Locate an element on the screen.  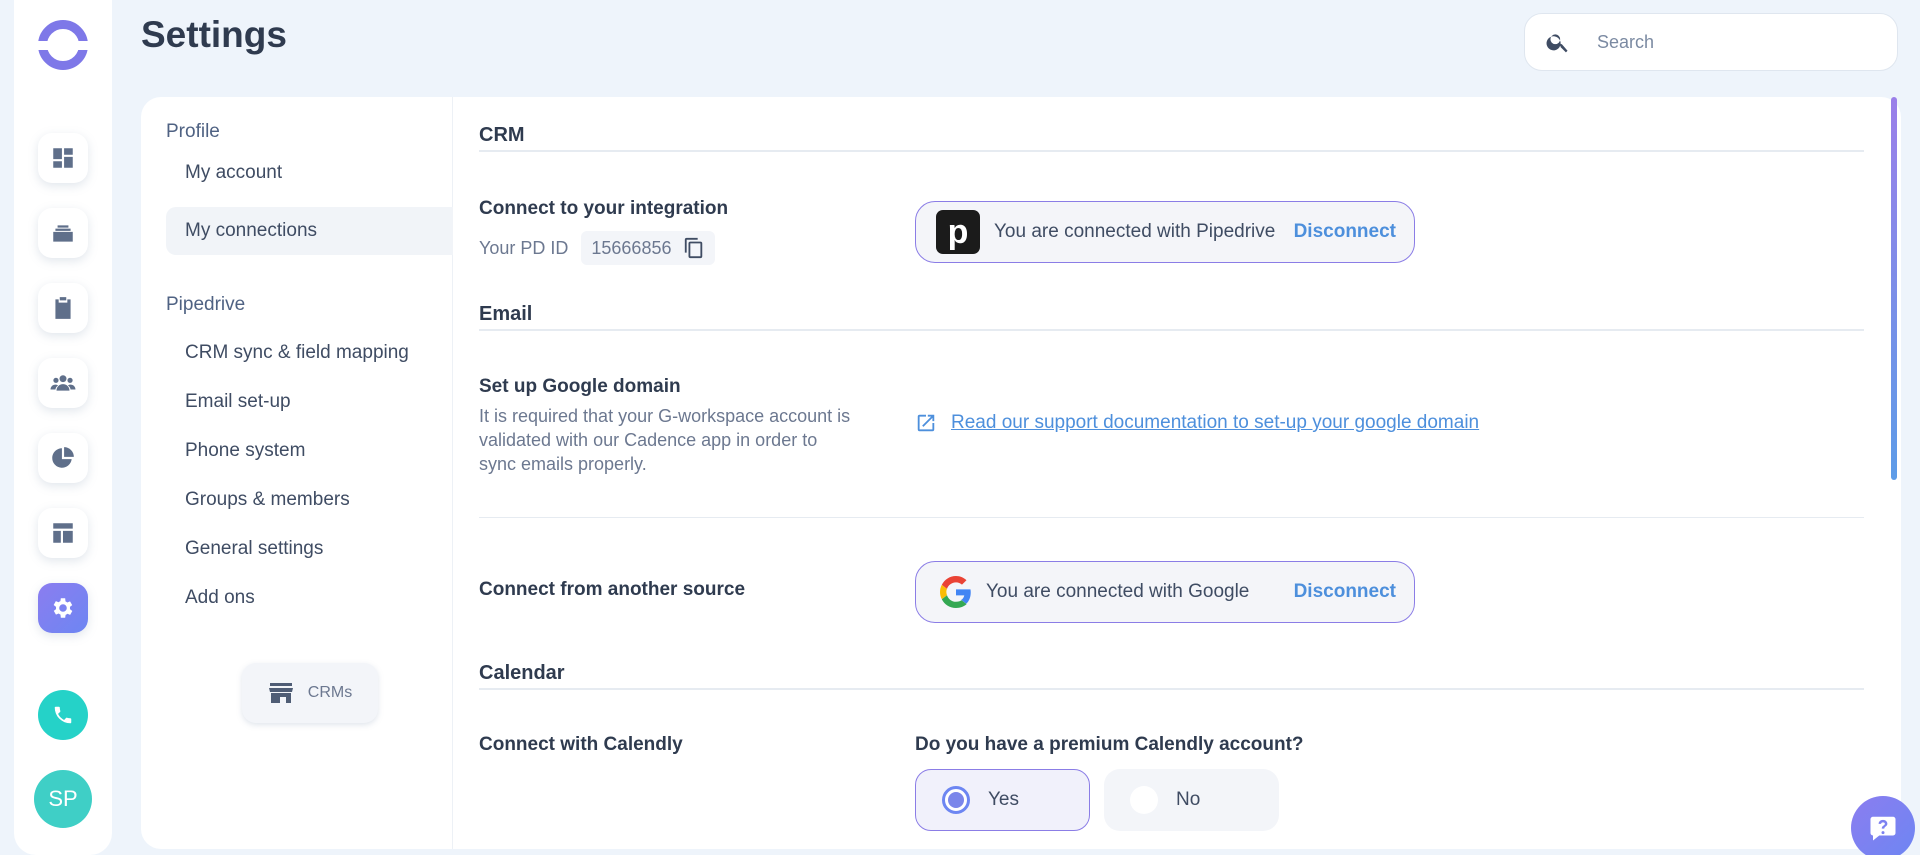
calendly-yes-option: Yes is located at coordinates (1002, 800).